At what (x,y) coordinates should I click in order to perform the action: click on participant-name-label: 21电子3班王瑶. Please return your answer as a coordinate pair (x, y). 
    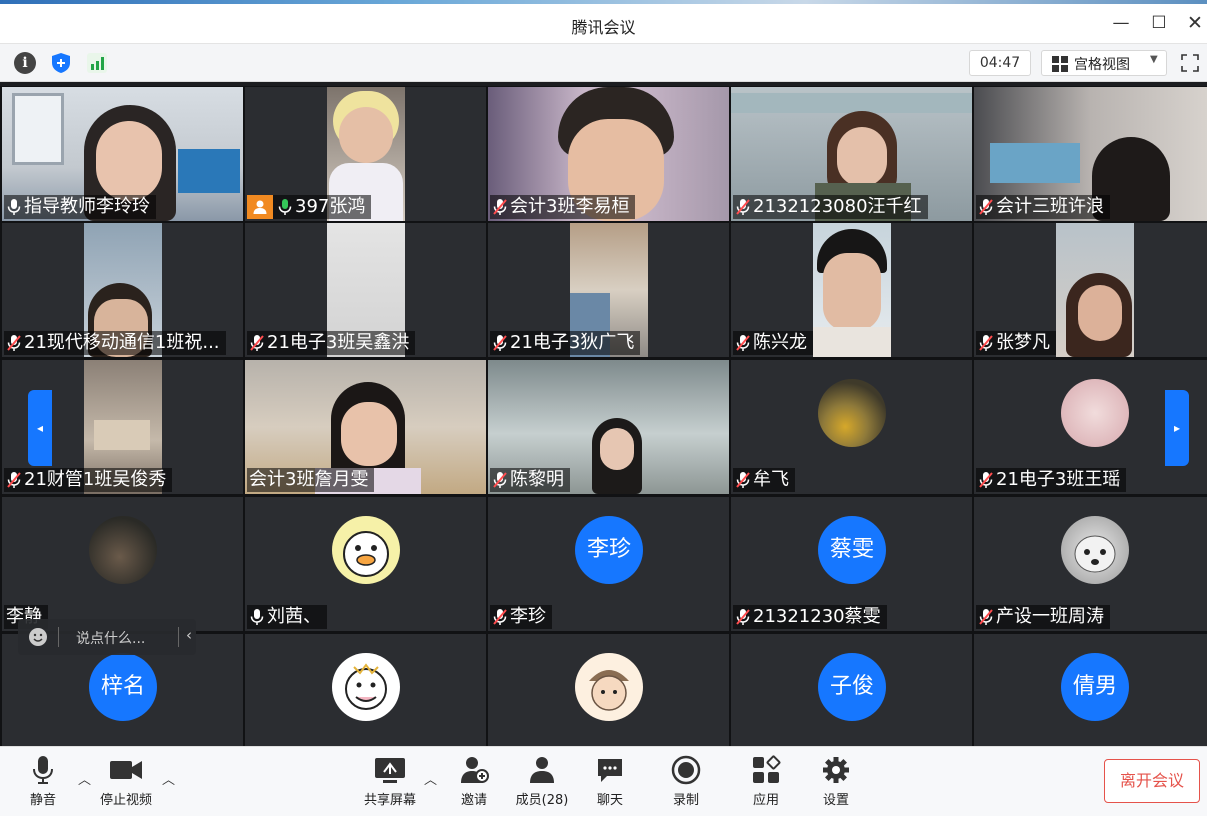
    Looking at the image, I should click on (1051, 480).